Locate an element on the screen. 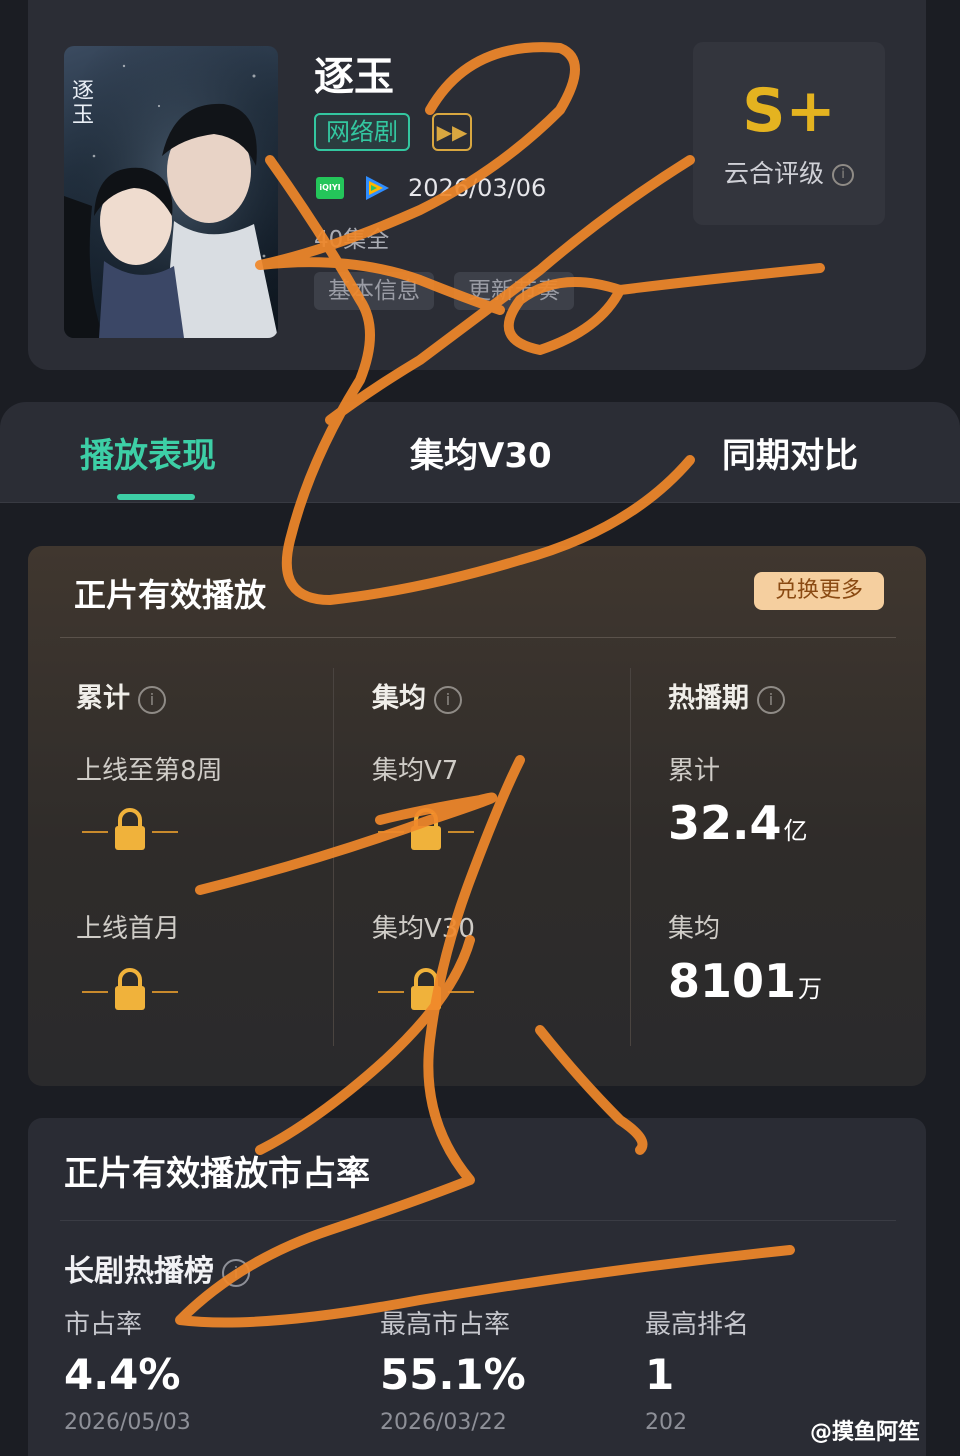 The image size is (960, 1456). share-rate-label: 市占率 is located at coordinates (103, 1325).